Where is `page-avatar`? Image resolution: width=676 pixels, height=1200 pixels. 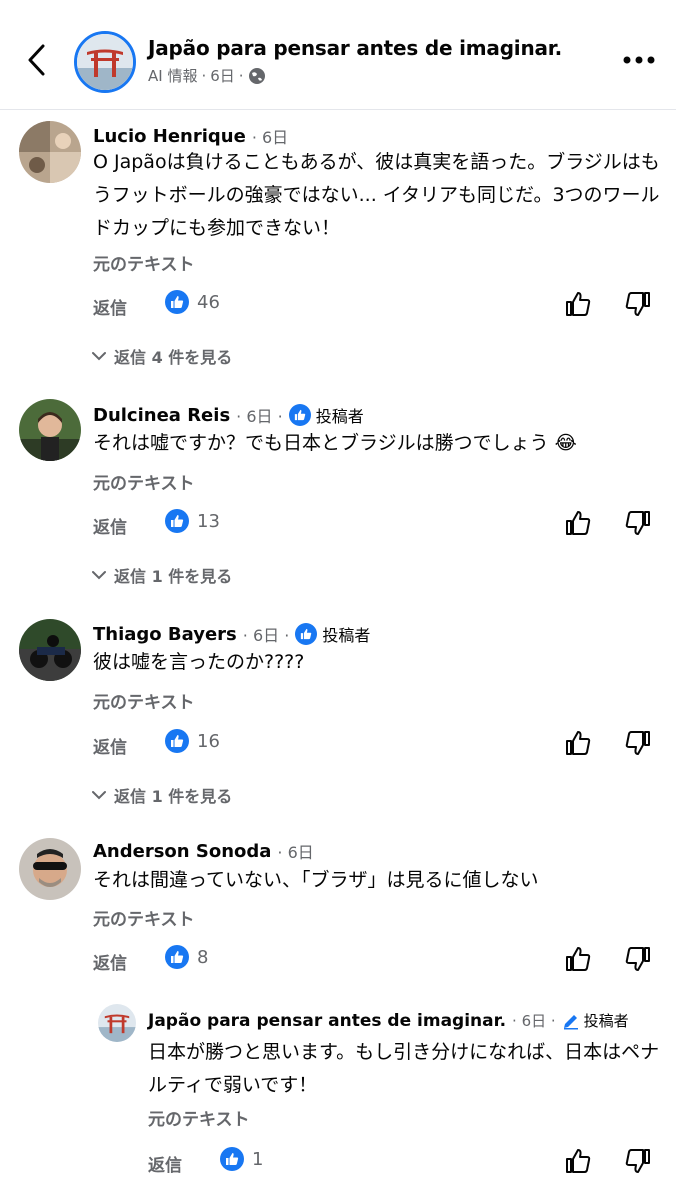
page-avatar is located at coordinates (105, 62).